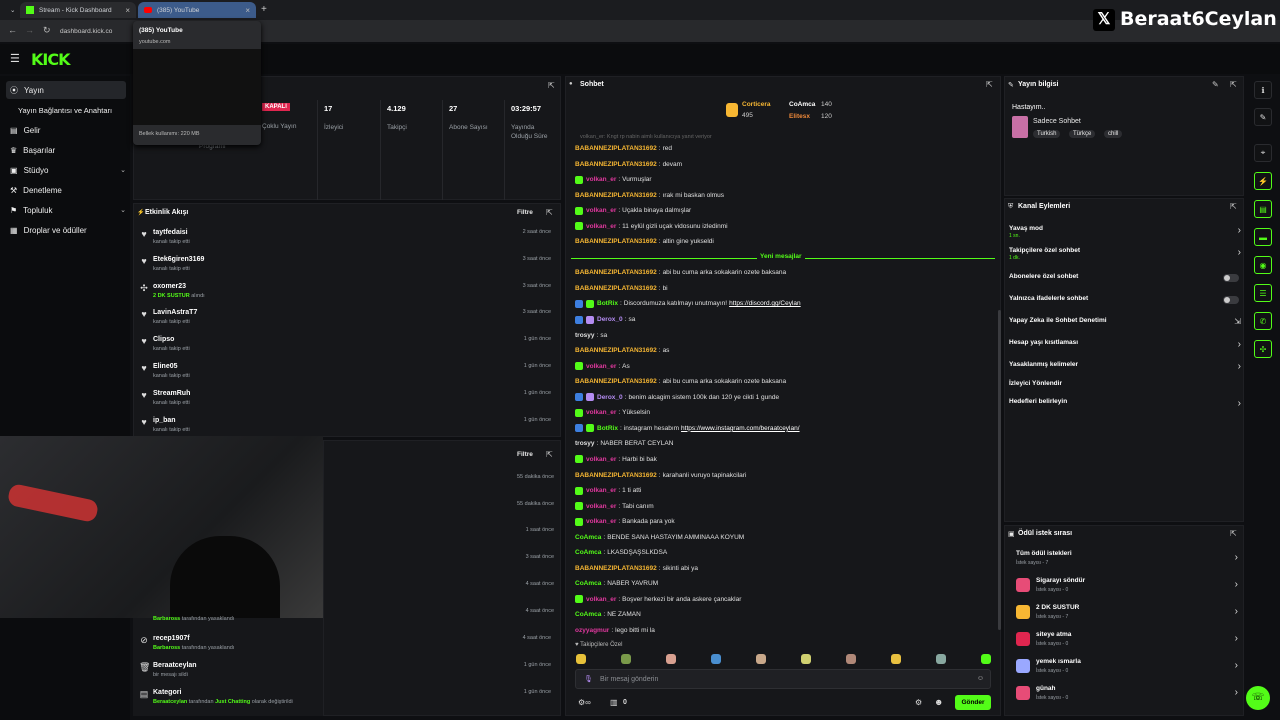  What do you see at coordinates (1263, 293) in the screenshot?
I see `server-icon: ☰` at bounding box center [1263, 293].